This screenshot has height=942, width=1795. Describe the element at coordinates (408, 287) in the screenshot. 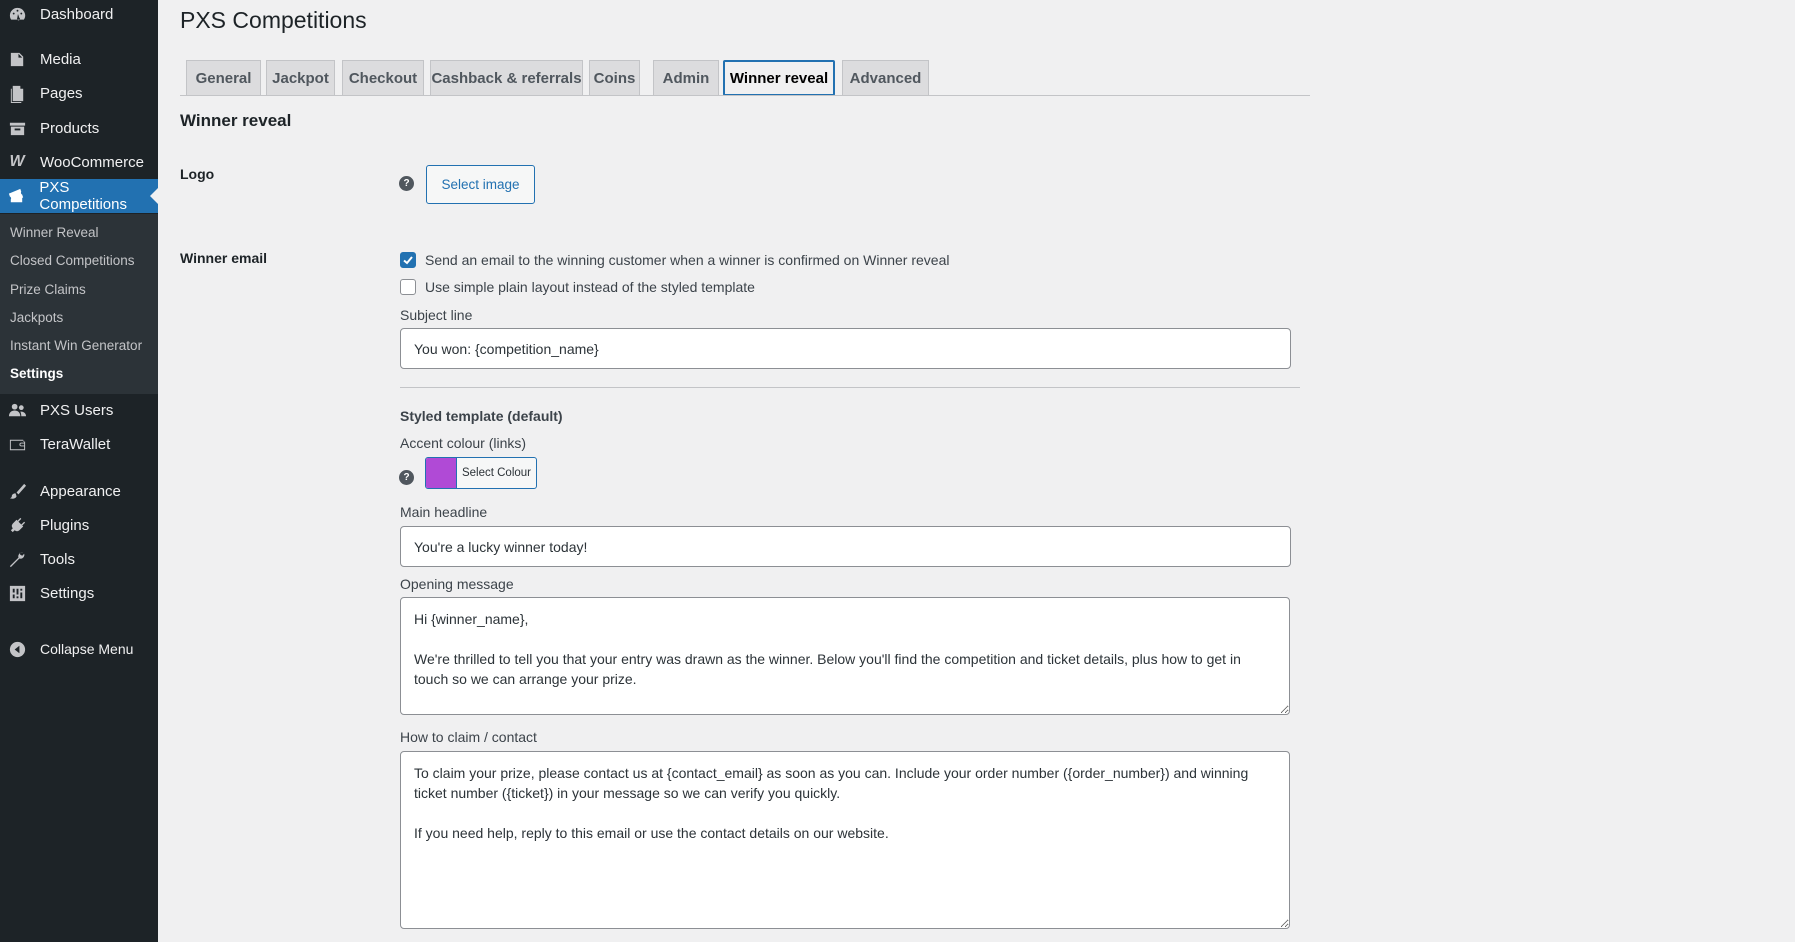

I see `plain-layout-checkbox` at that location.